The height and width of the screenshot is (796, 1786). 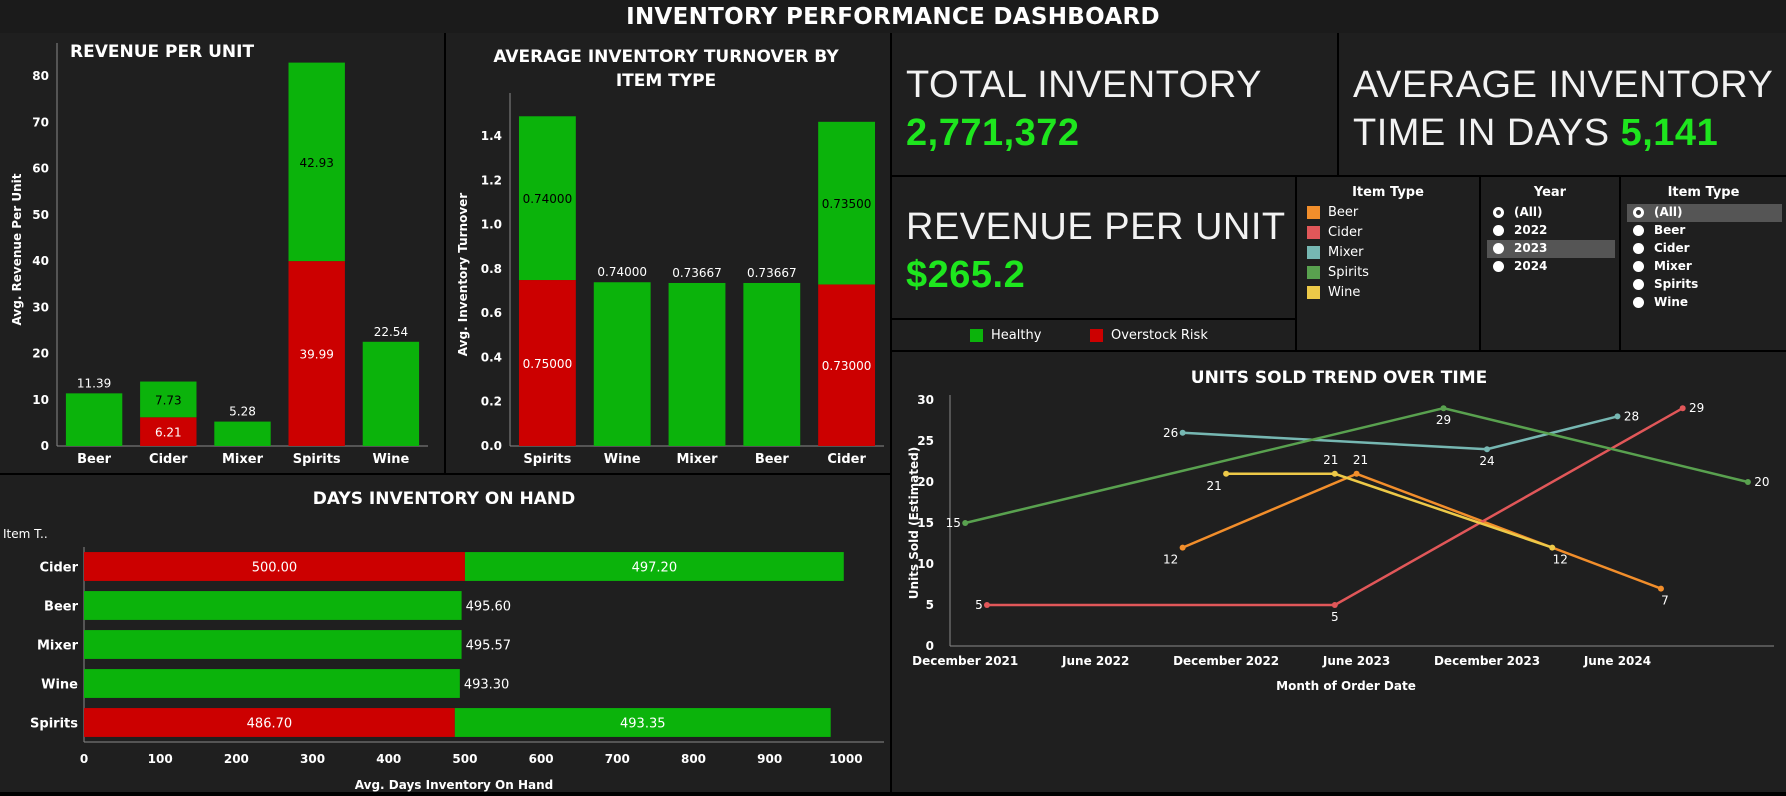 What do you see at coordinates (491, 269) in the screenshot?
I see `y-tick-label: 0.8` at bounding box center [491, 269].